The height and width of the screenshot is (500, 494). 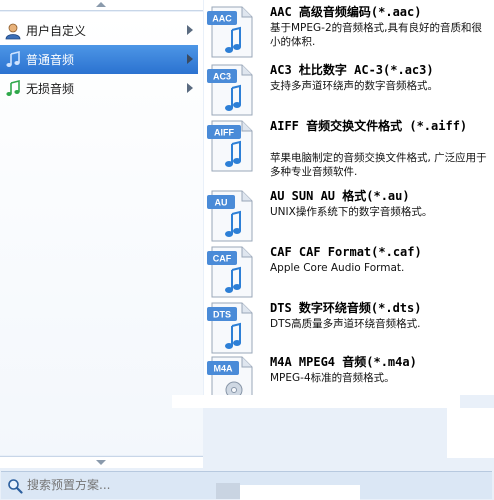 I want to click on format-item-m4a: M4A M4A MPEG4 音频(*.m4a) MPEG-4标准的音频格式。, so click(x=349, y=381).